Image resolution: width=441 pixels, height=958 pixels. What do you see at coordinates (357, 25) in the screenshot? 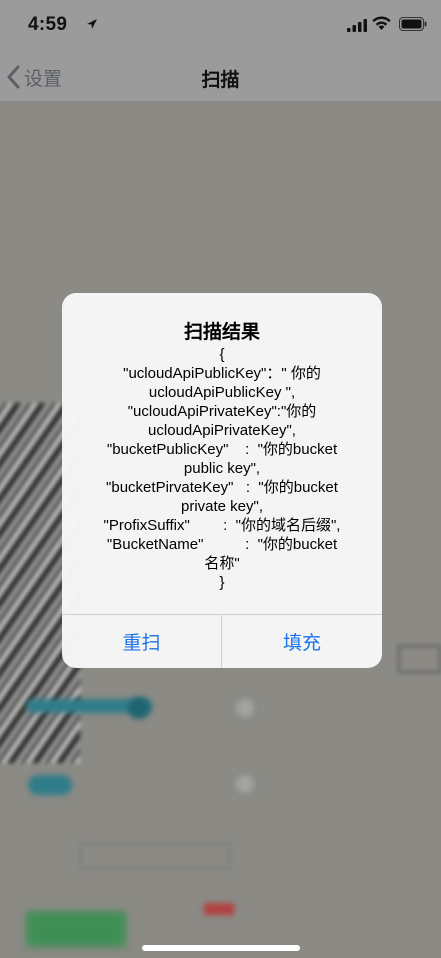
I see `cellular-signal-icon` at bounding box center [357, 25].